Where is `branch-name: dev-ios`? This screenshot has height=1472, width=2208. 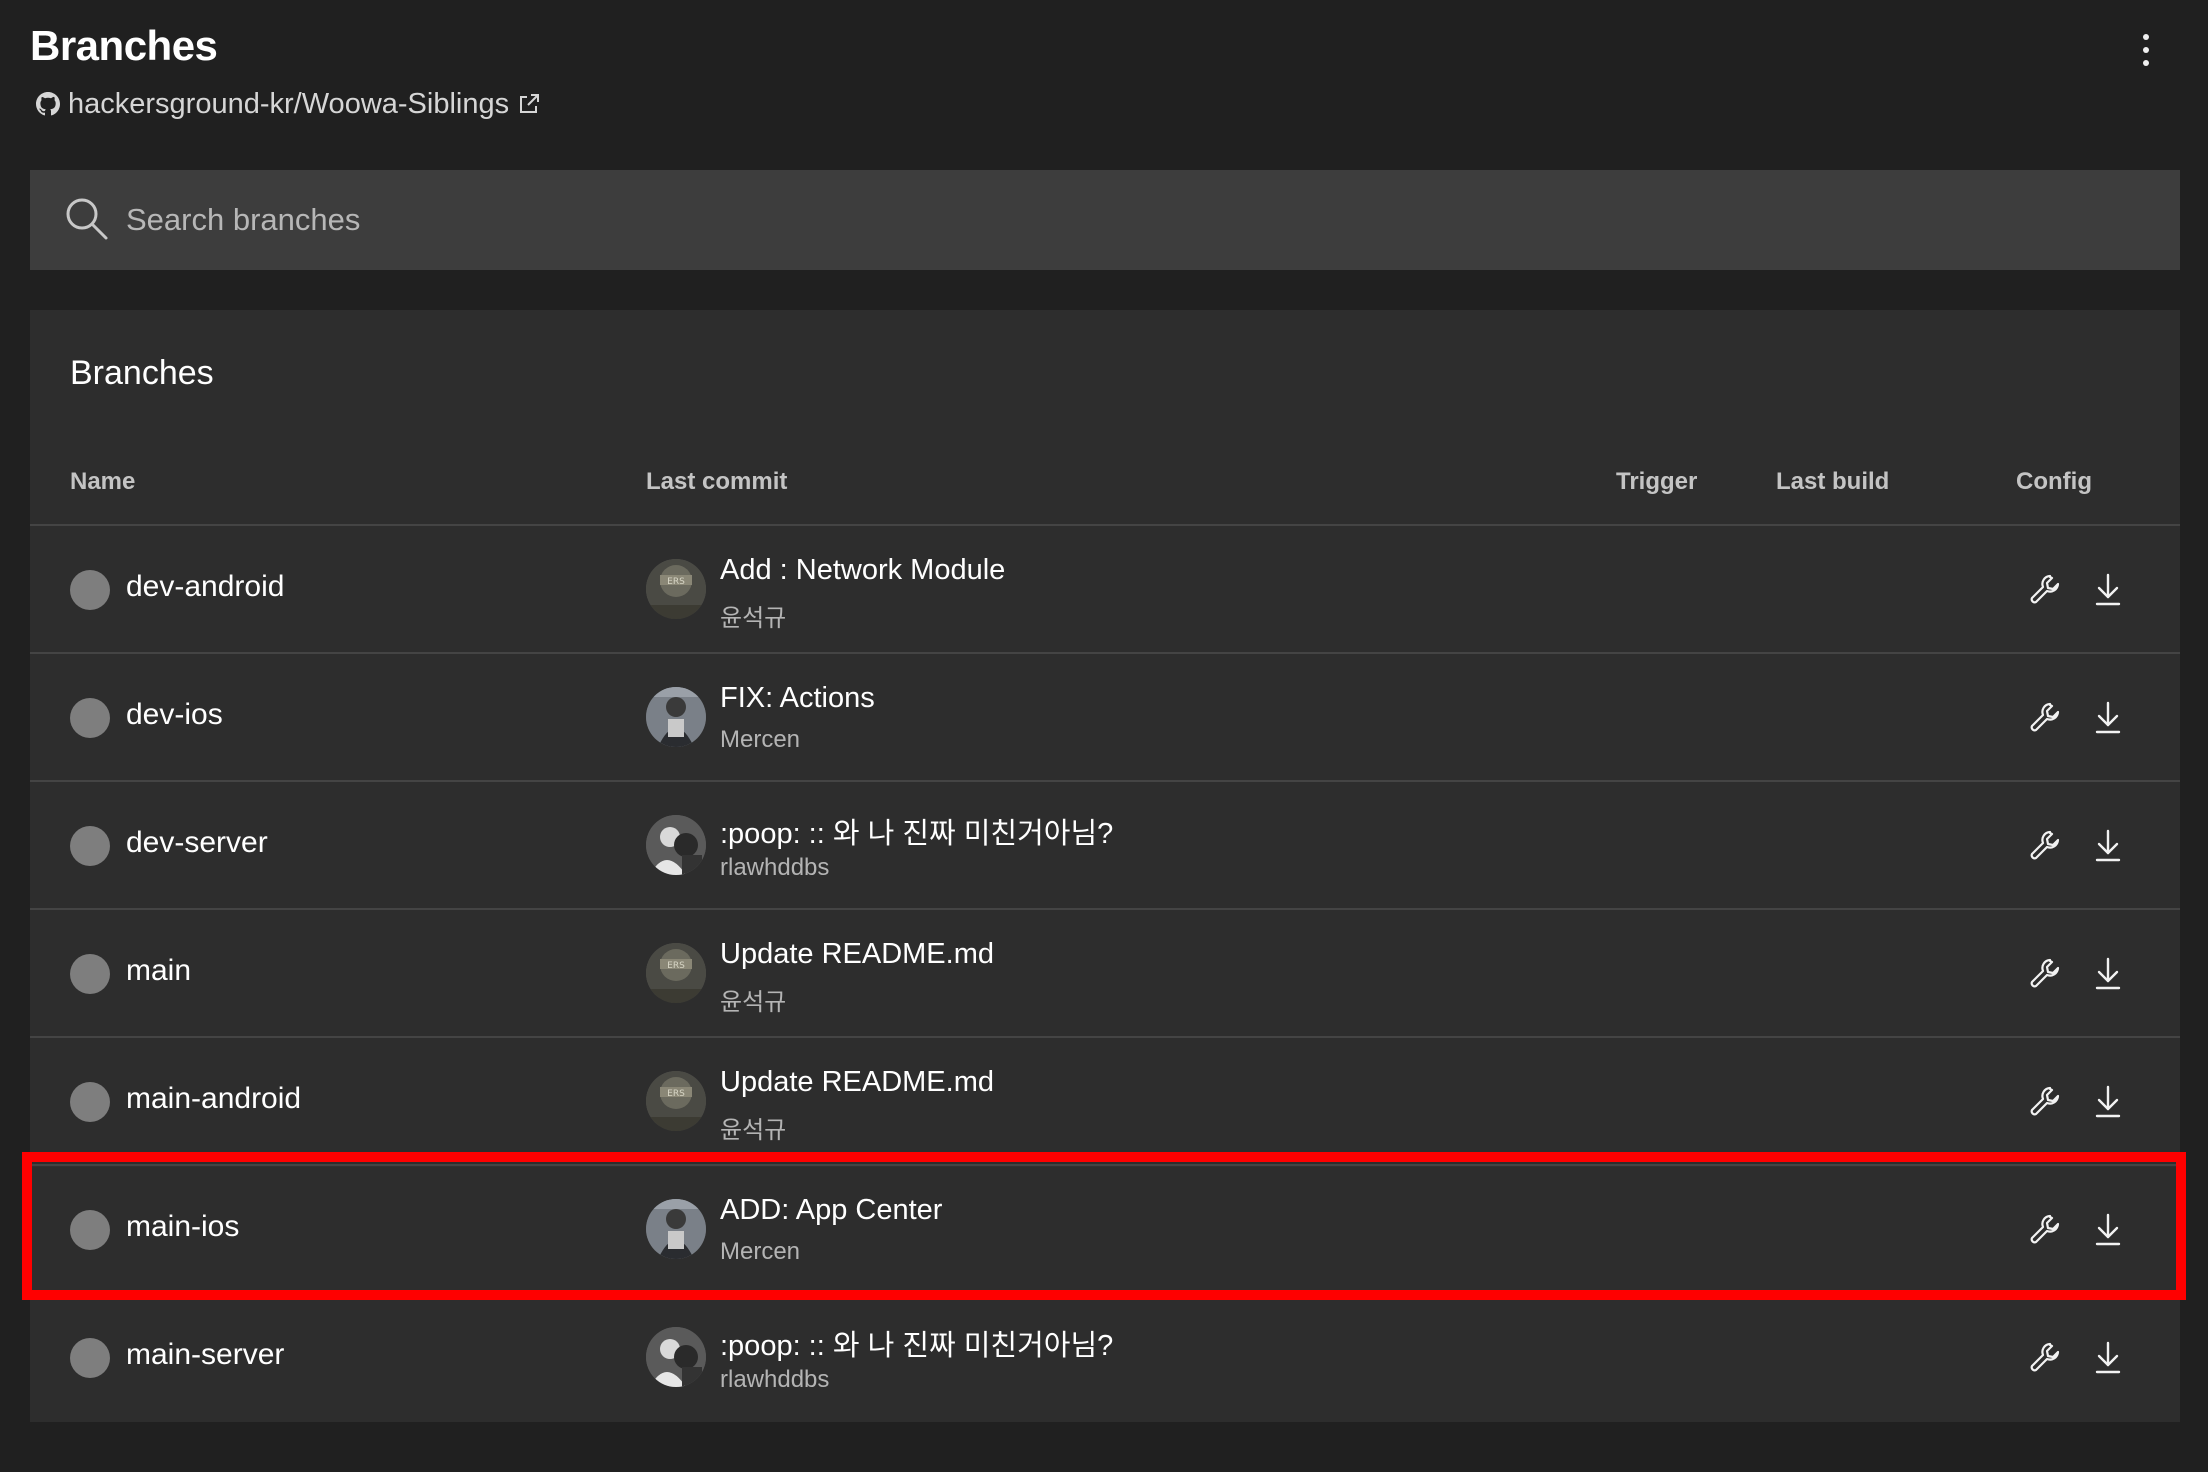
branch-name: dev-ios is located at coordinates (174, 715).